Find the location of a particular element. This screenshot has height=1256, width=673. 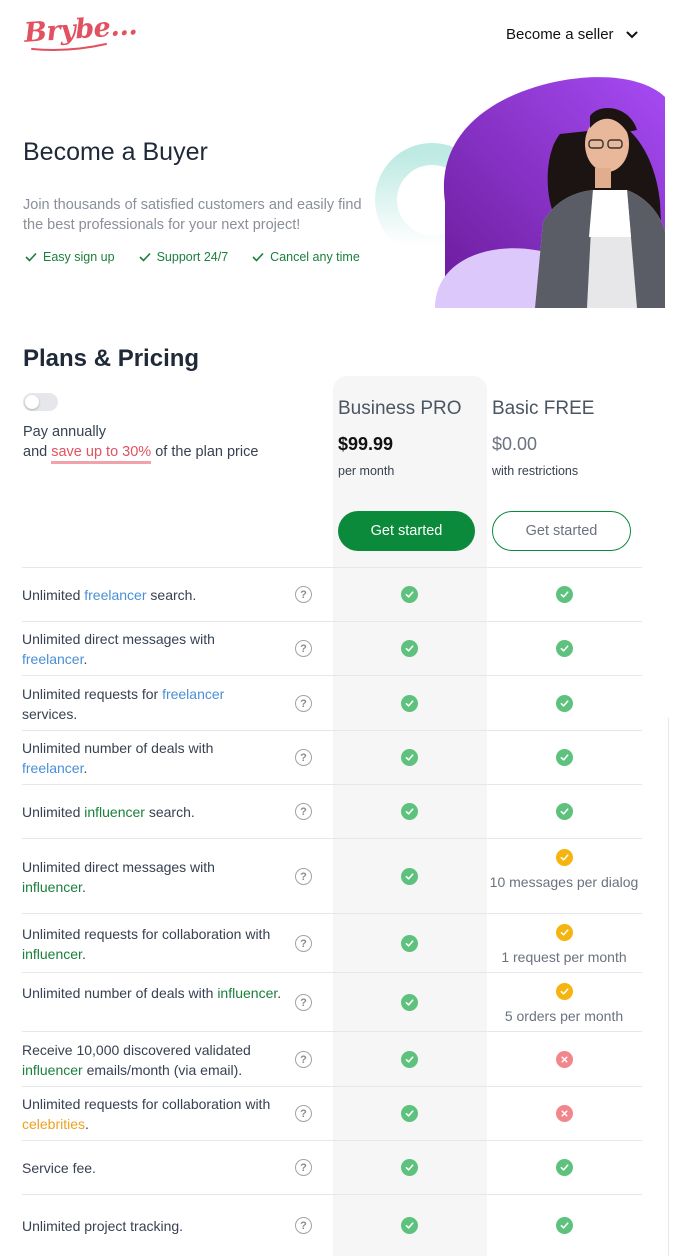

plan-name: Business PRO is located at coordinates (400, 408).